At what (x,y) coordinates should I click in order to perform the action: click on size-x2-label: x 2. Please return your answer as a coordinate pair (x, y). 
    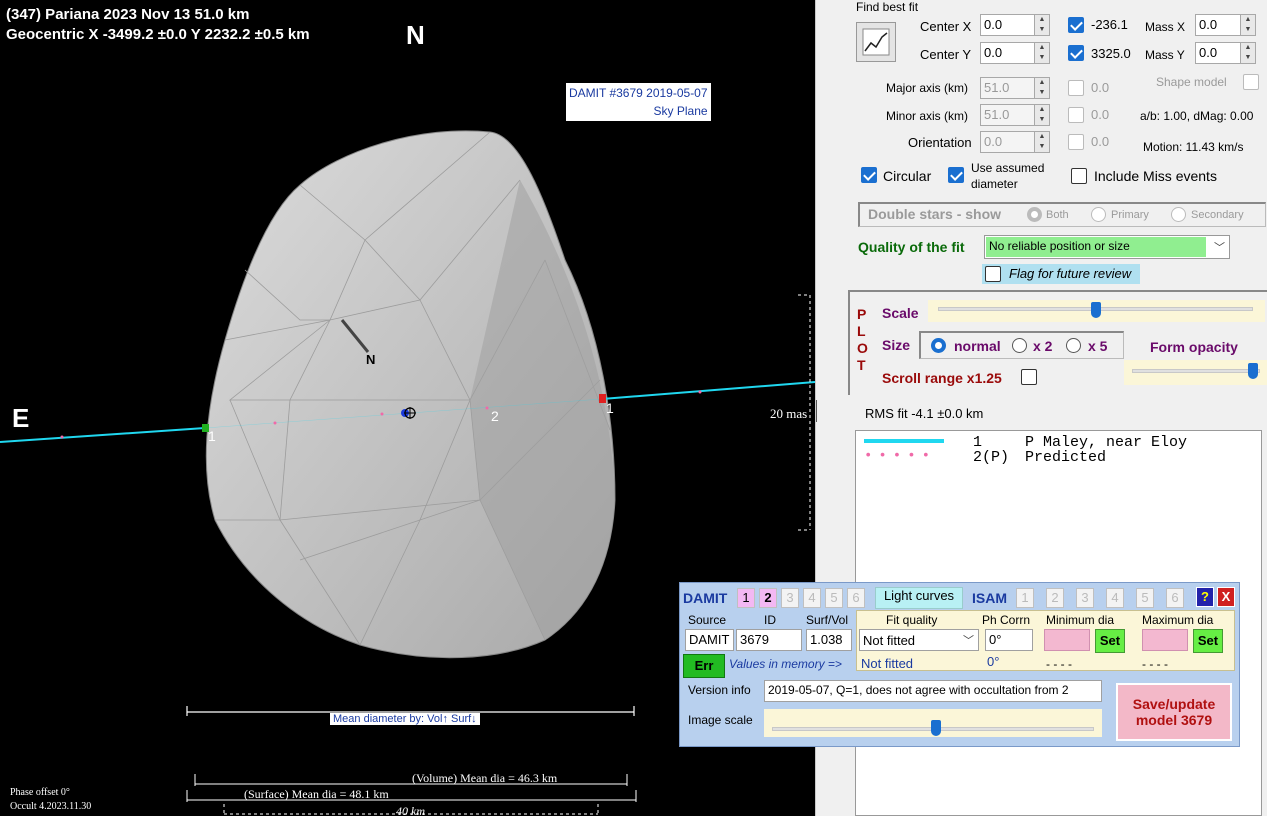
    Looking at the image, I should click on (1043, 346).